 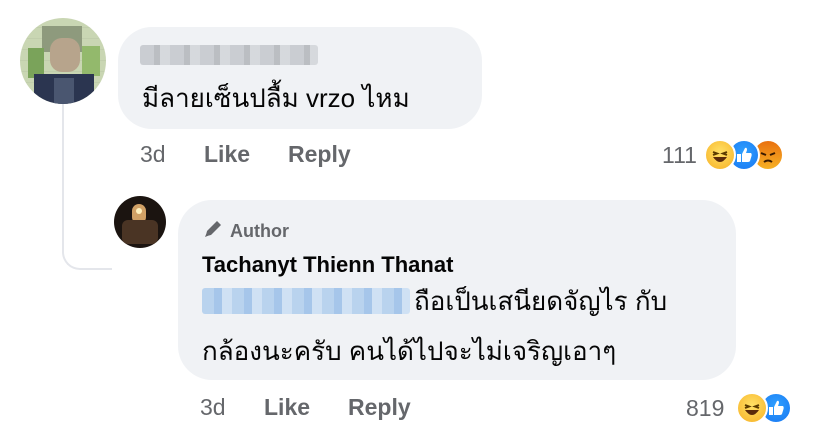 What do you see at coordinates (287, 407) in the screenshot?
I see `reply-like-button: Like` at bounding box center [287, 407].